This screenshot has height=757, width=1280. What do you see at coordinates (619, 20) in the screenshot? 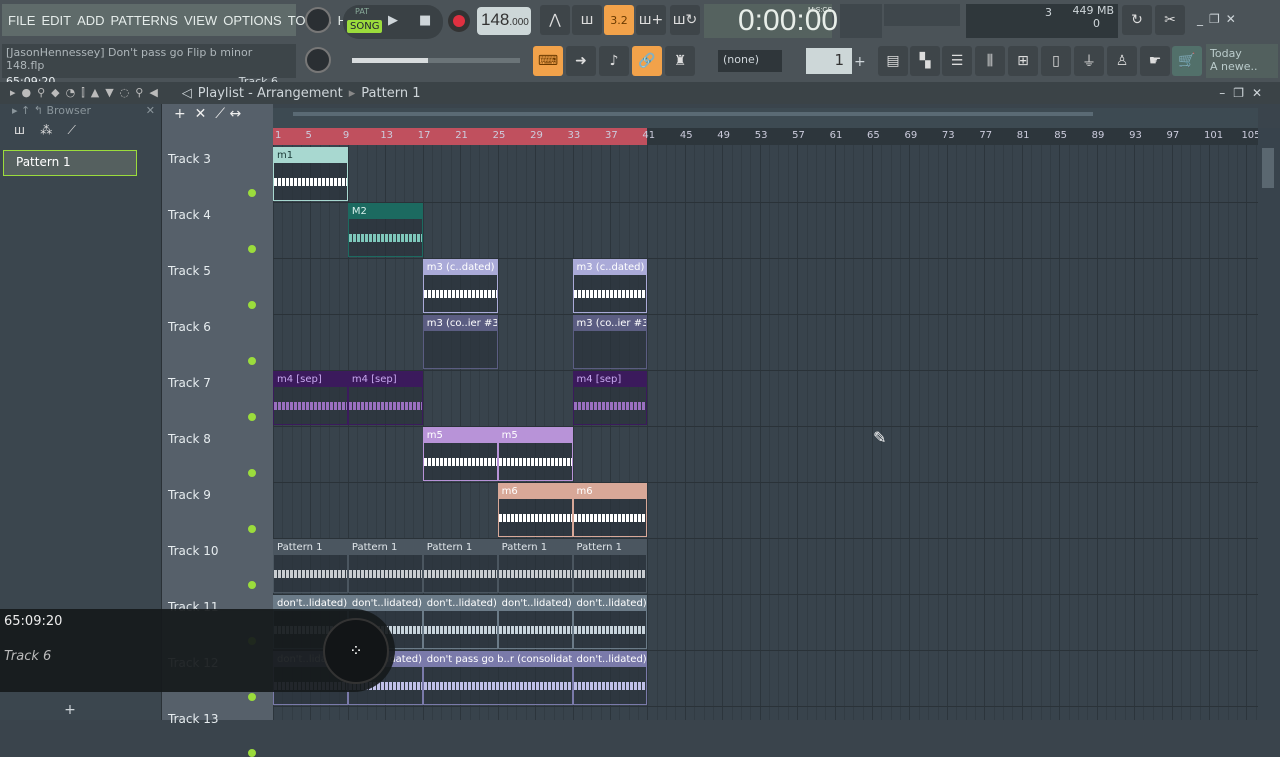
I see `countdown-button: 3.2` at bounding box center [619, 20].